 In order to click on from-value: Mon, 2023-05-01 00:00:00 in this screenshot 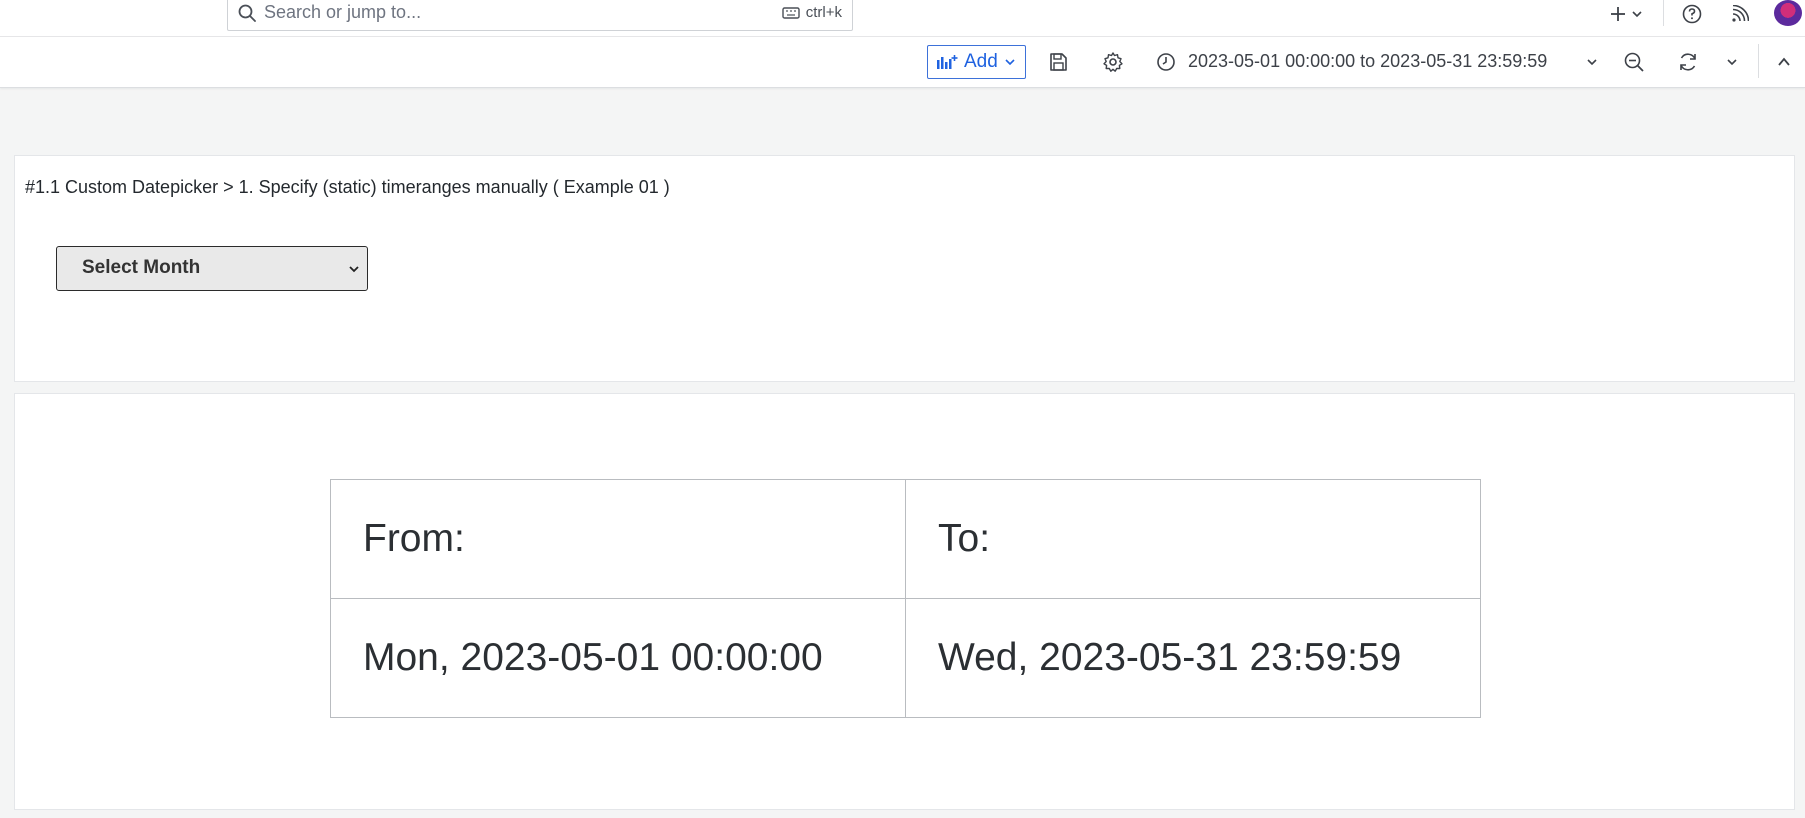, I will do `click(618, 658)`.